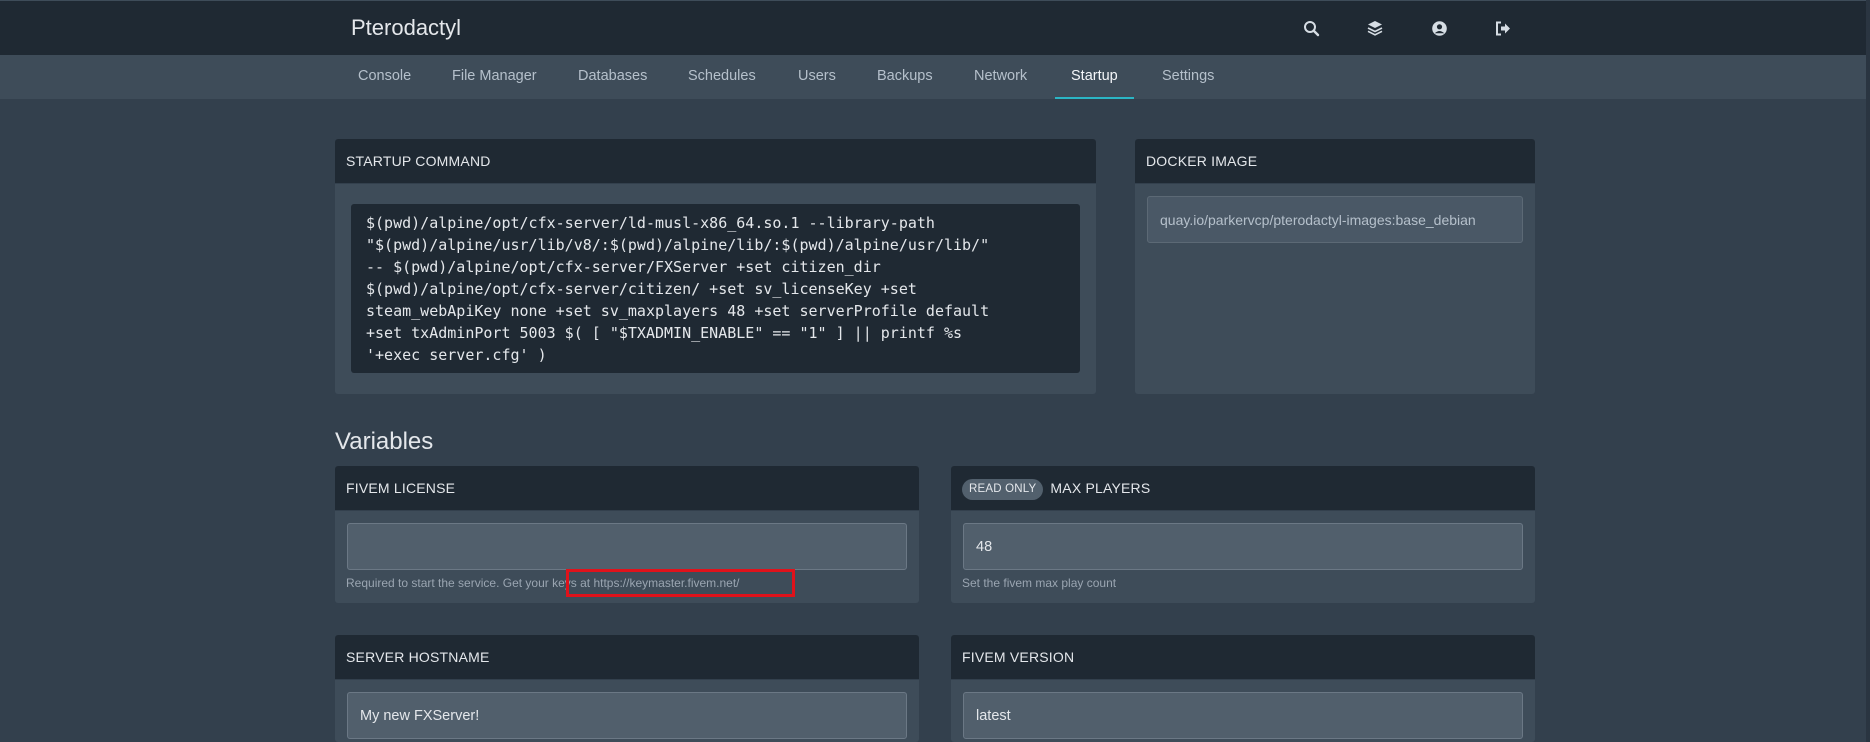  I want to click on tab-schedules: Schedules, so click(722, 77).